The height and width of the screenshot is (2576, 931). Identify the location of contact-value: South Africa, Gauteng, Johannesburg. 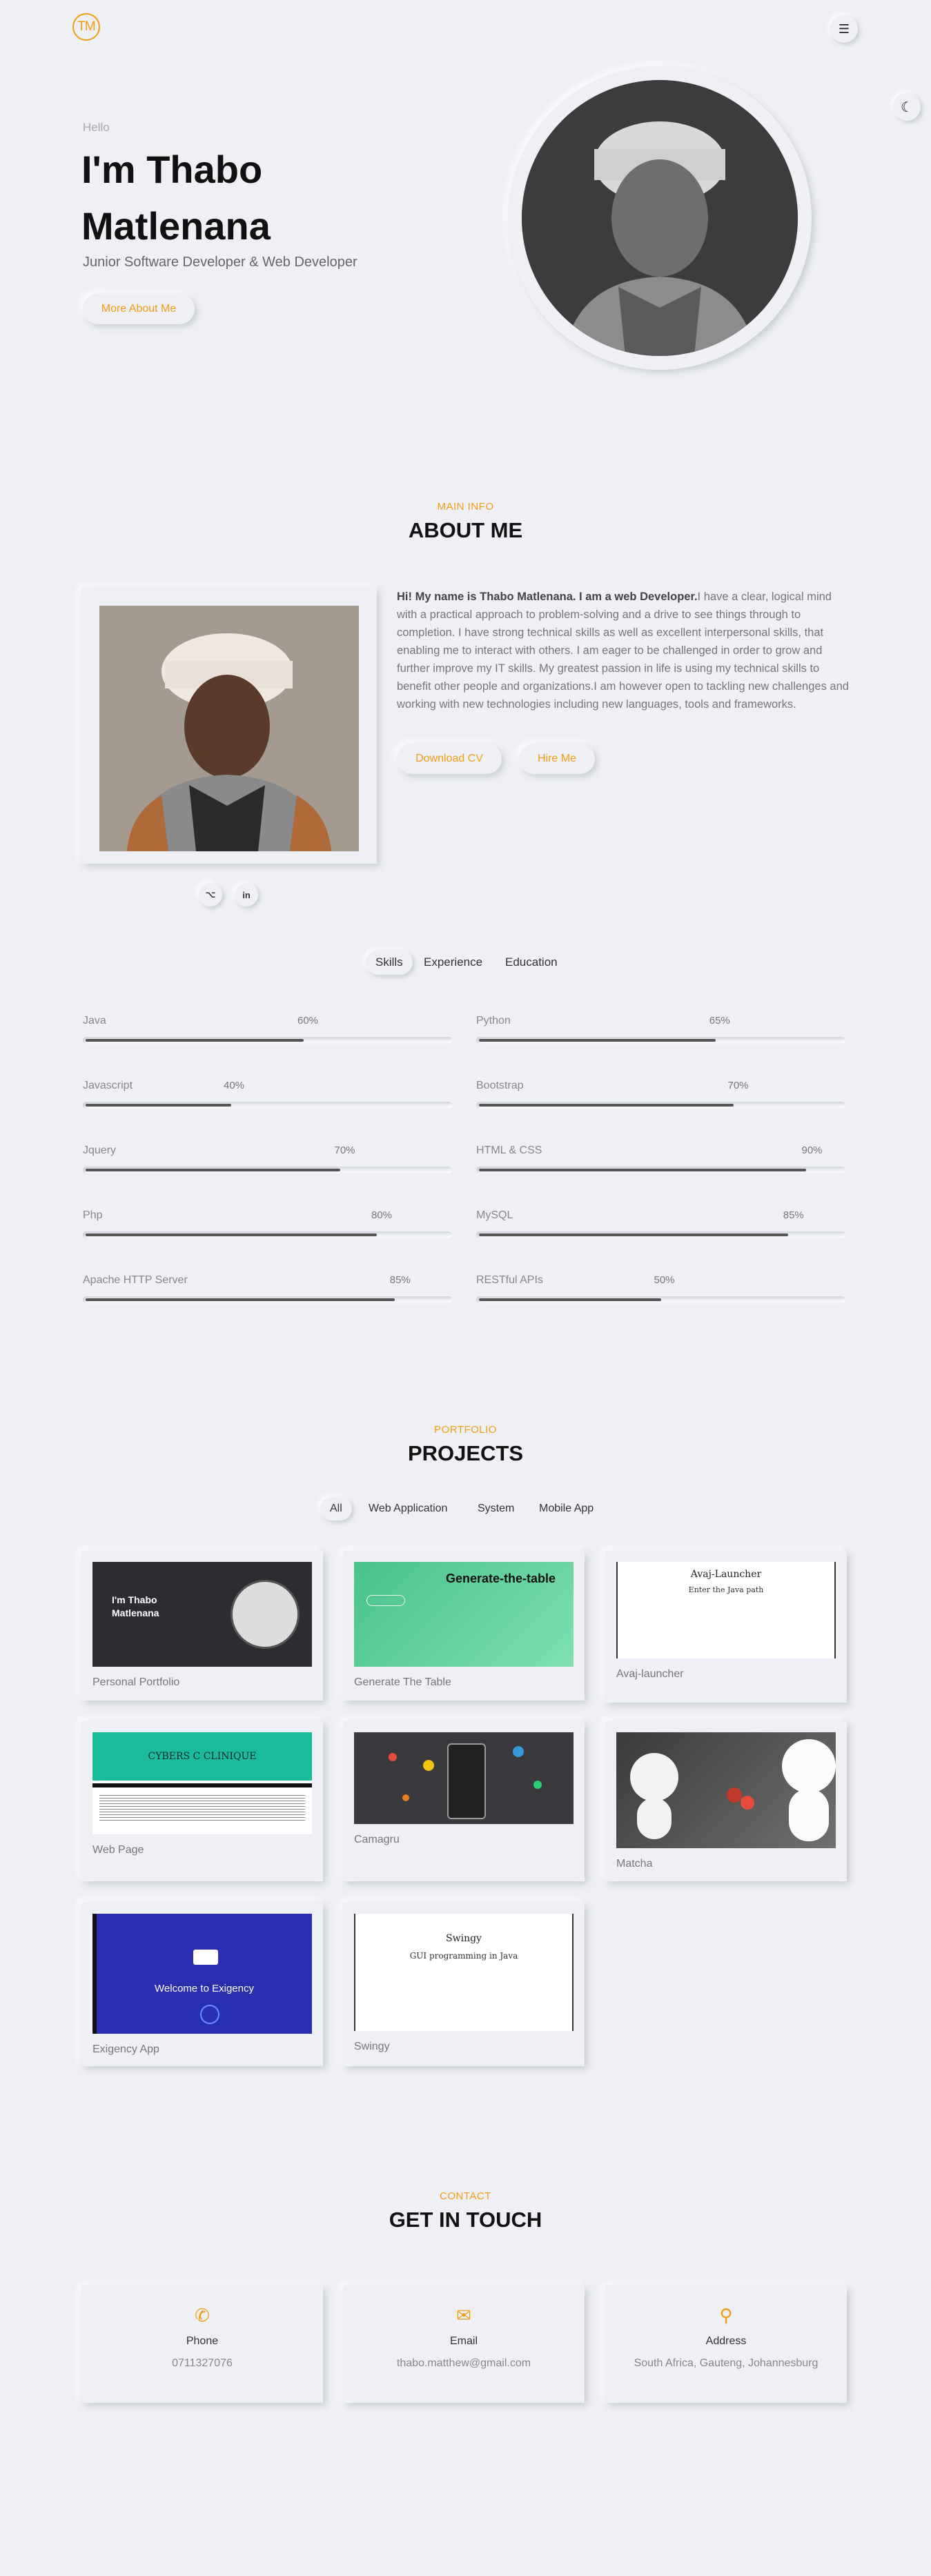
(726, 2363).